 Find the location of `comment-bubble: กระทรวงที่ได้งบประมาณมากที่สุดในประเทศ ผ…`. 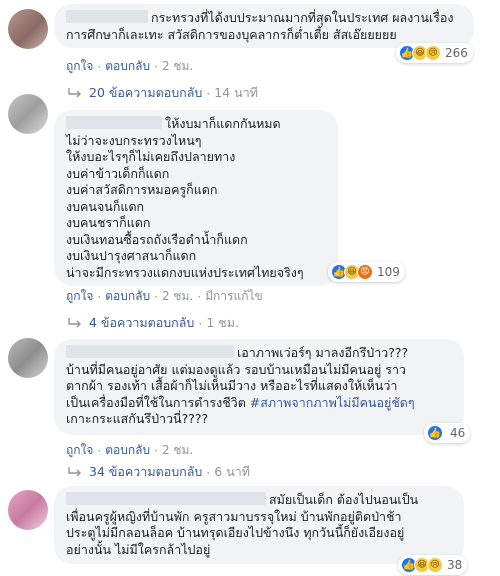

comment-bubble: กระทรวงที่ได้งบประมาณมากที่สุดในประเทศ ผ… is located at coordinates (264, 26).